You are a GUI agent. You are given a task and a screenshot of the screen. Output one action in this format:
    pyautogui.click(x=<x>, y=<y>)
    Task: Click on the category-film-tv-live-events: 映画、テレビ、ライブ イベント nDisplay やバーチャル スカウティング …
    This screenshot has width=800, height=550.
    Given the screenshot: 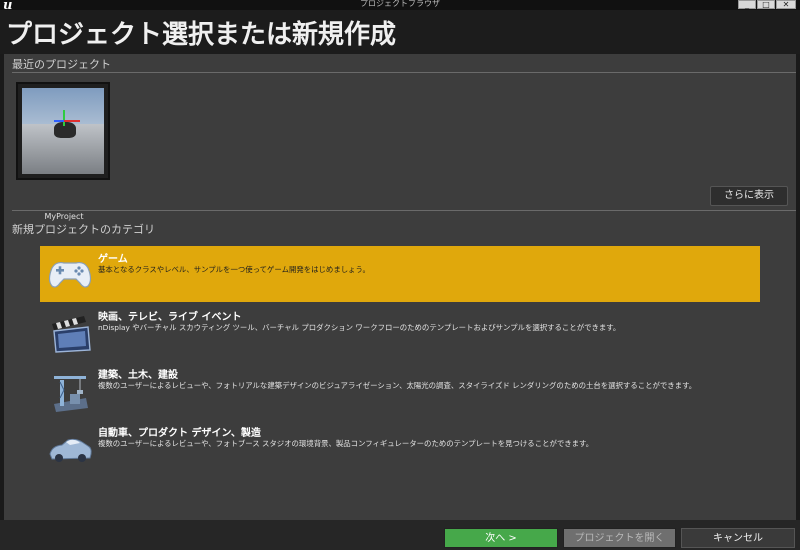 What is the action you would take?
    pyautogui.click(x=400, y=332)
    